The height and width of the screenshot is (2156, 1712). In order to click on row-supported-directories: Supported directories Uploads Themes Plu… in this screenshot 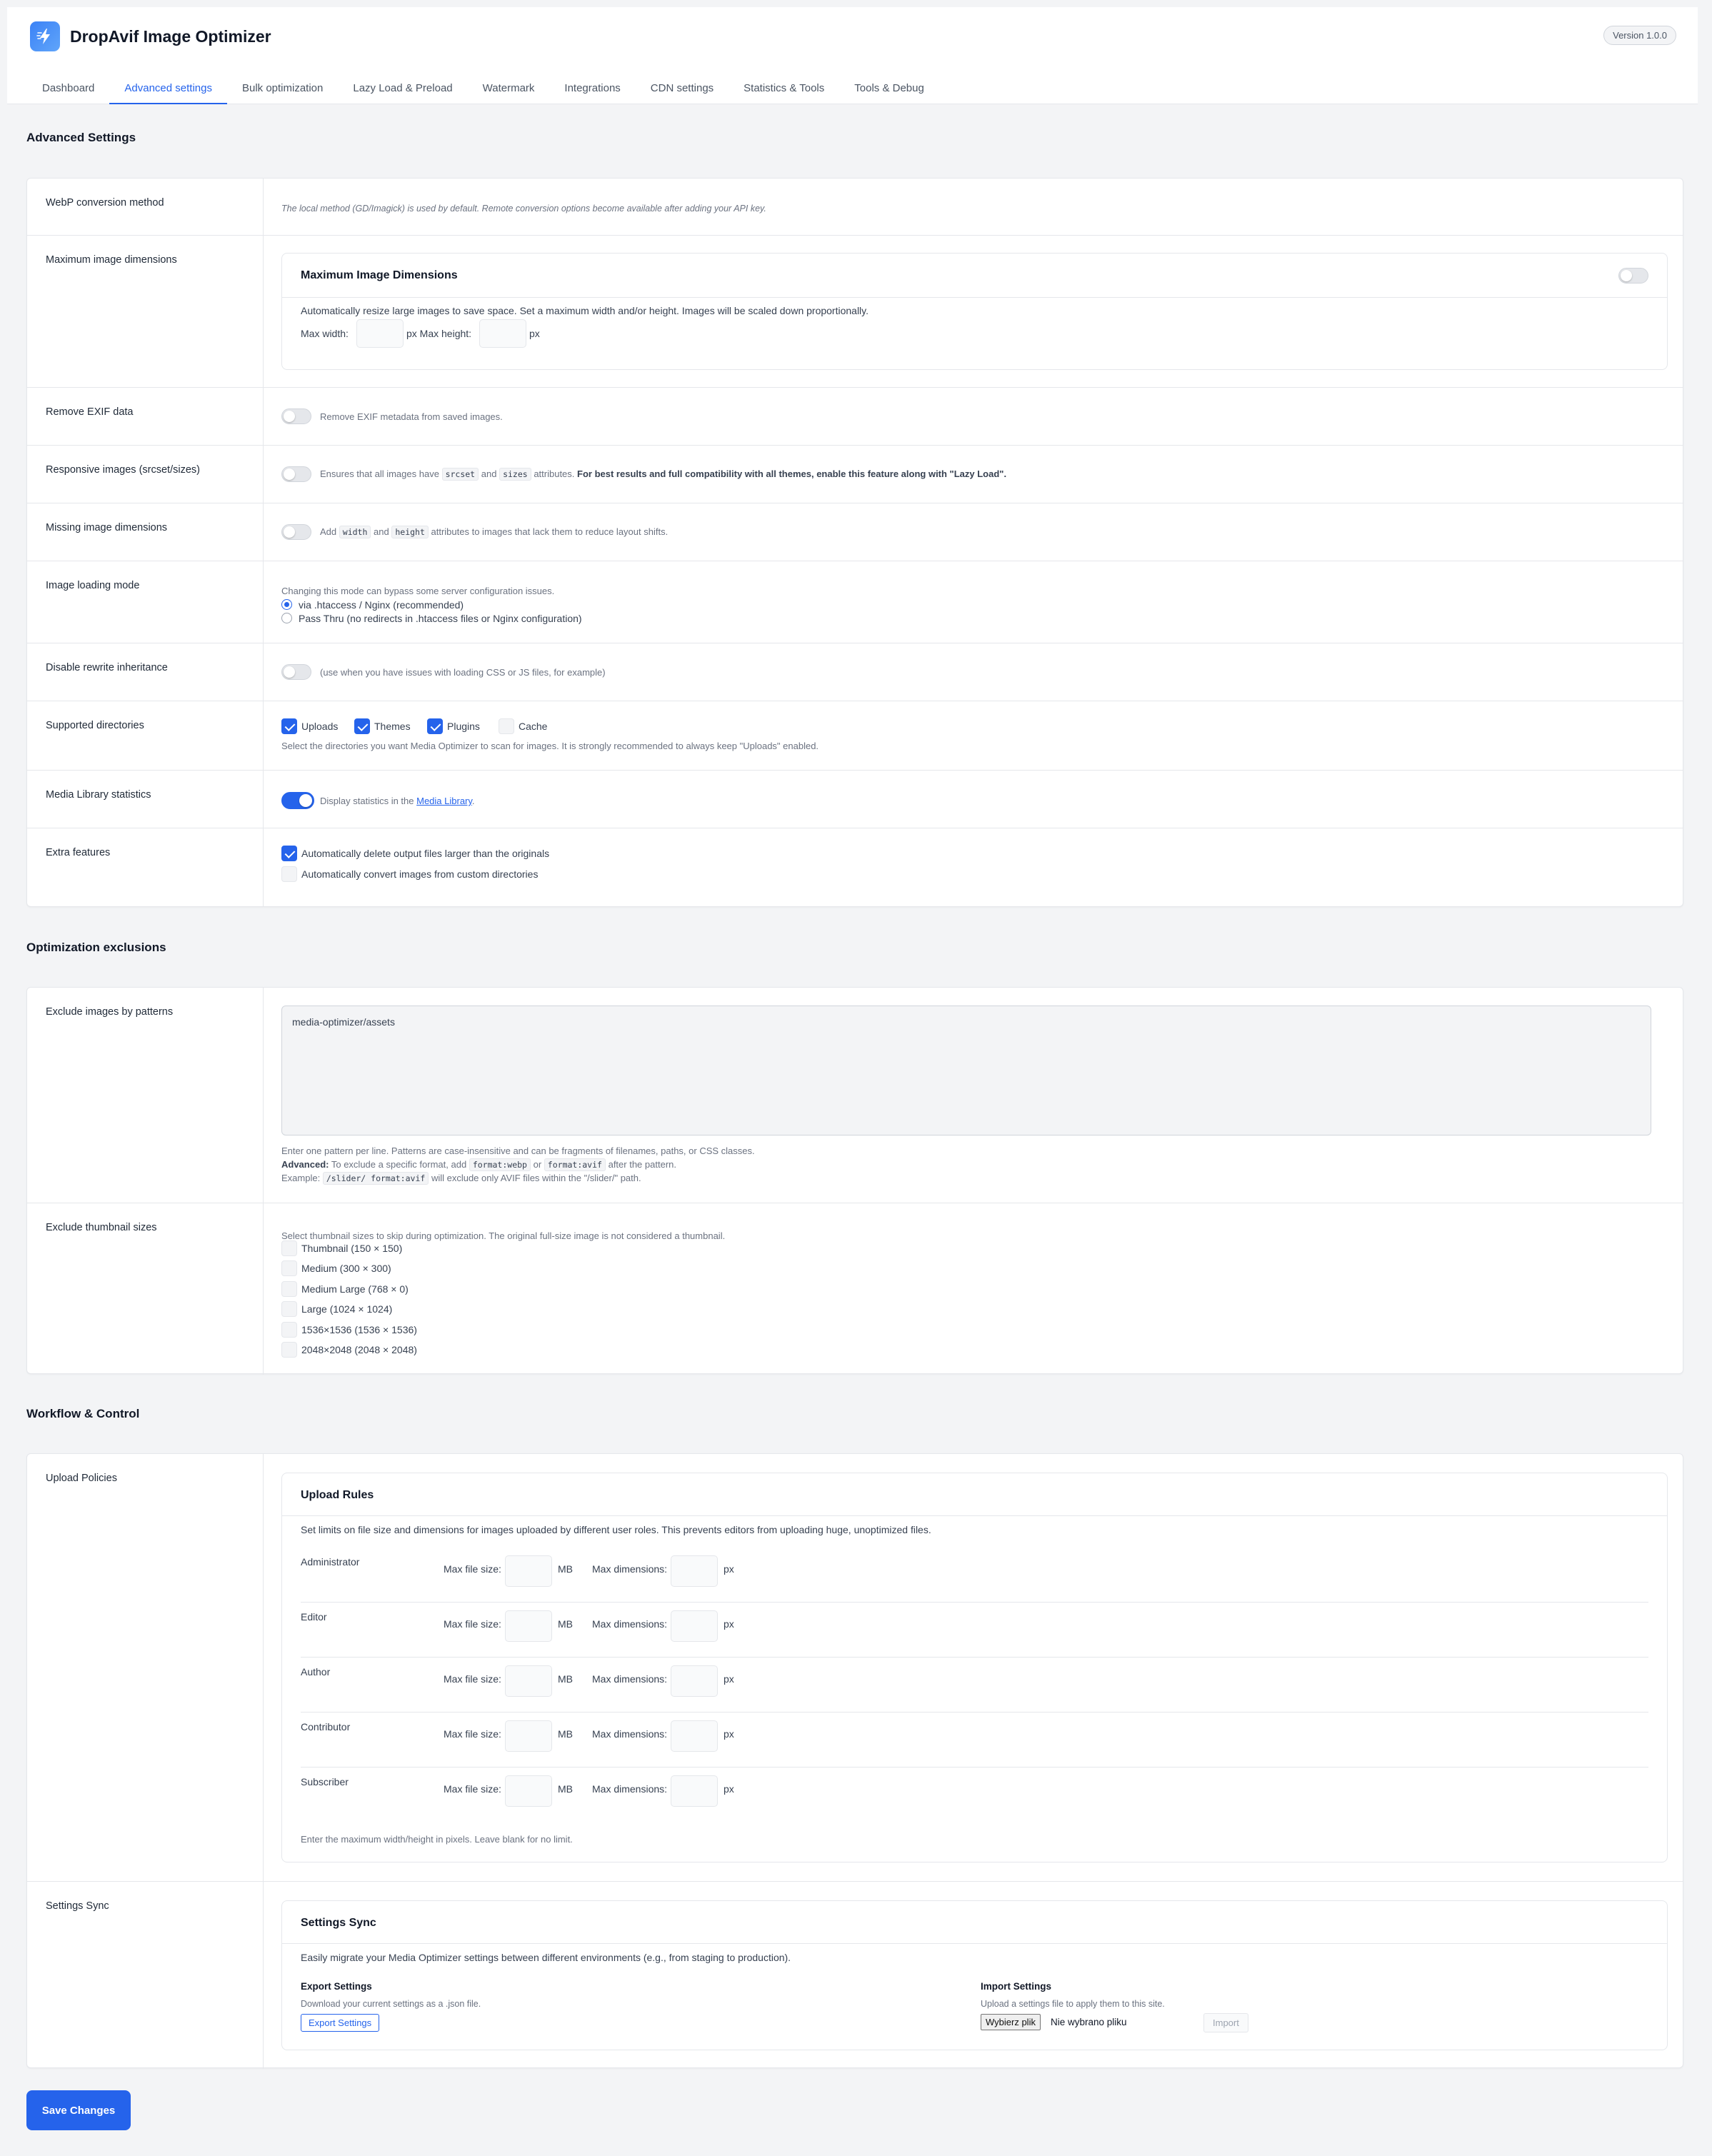, I will do `click(855, 736)`.